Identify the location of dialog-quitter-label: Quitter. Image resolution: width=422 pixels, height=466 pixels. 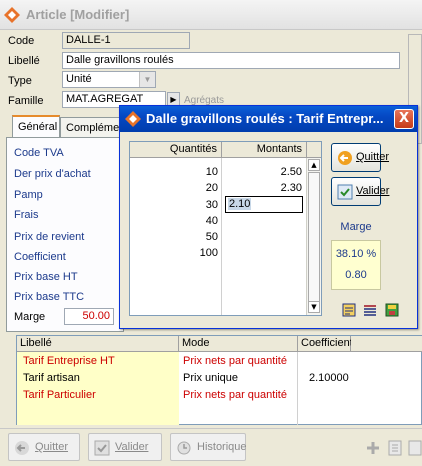
(373, 157).